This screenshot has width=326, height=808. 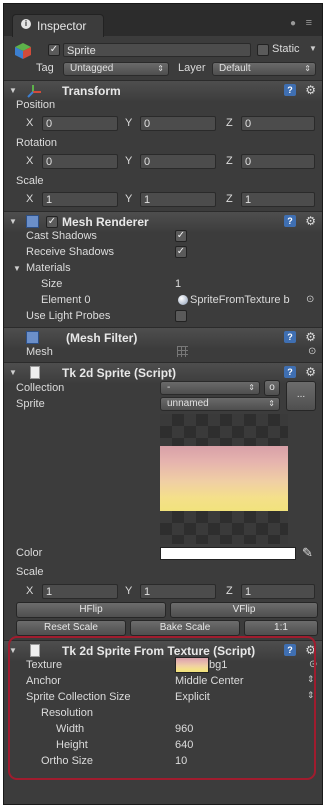 What do you see at coordinates (30, 404) in the screenshot?
I see `sprite-label: Sprite` at bounding box center [30, 404].